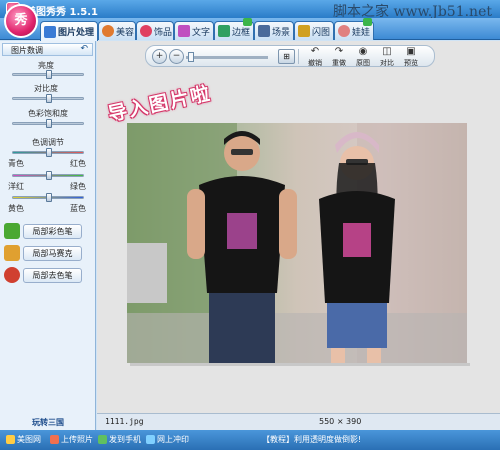 This screenshot has width=500, height=450. Describe the element at coordinates (159, 56) in the screenshot. I see `zoom-in-icon: +` at that location.